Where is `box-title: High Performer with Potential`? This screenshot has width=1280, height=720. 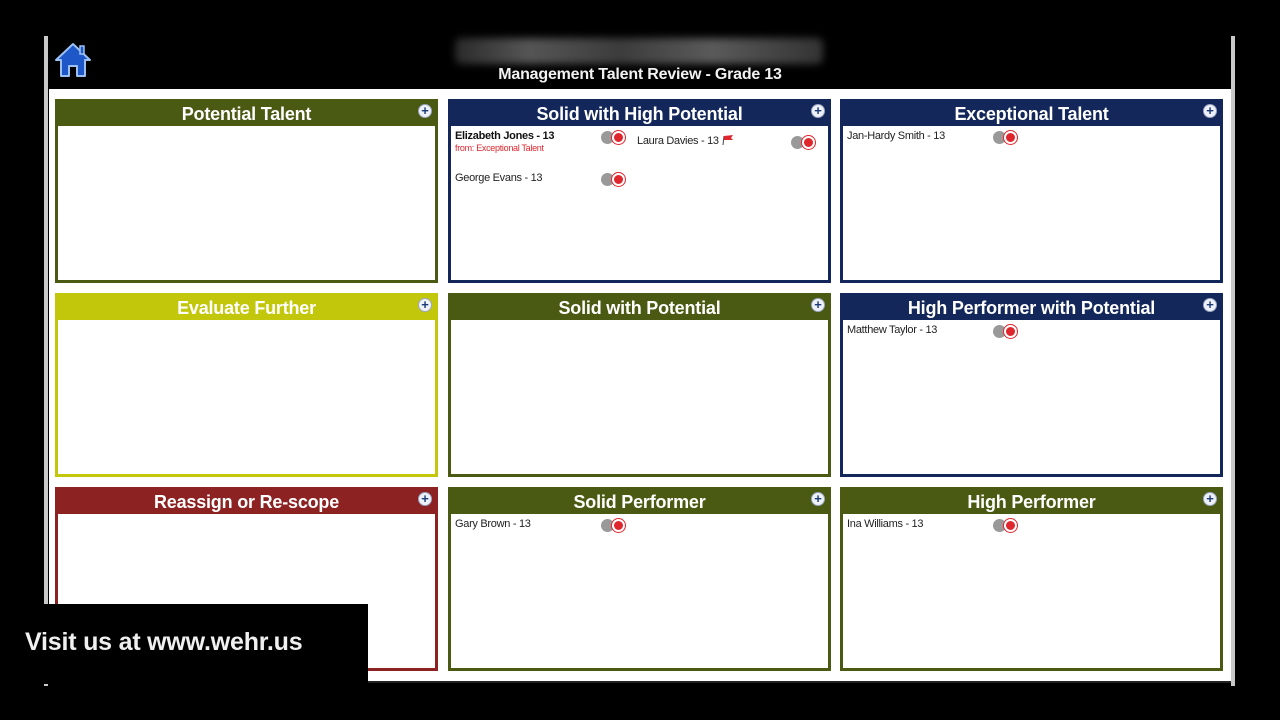 box-title: High Performer with Potential is located at coordinates (1031, 308).